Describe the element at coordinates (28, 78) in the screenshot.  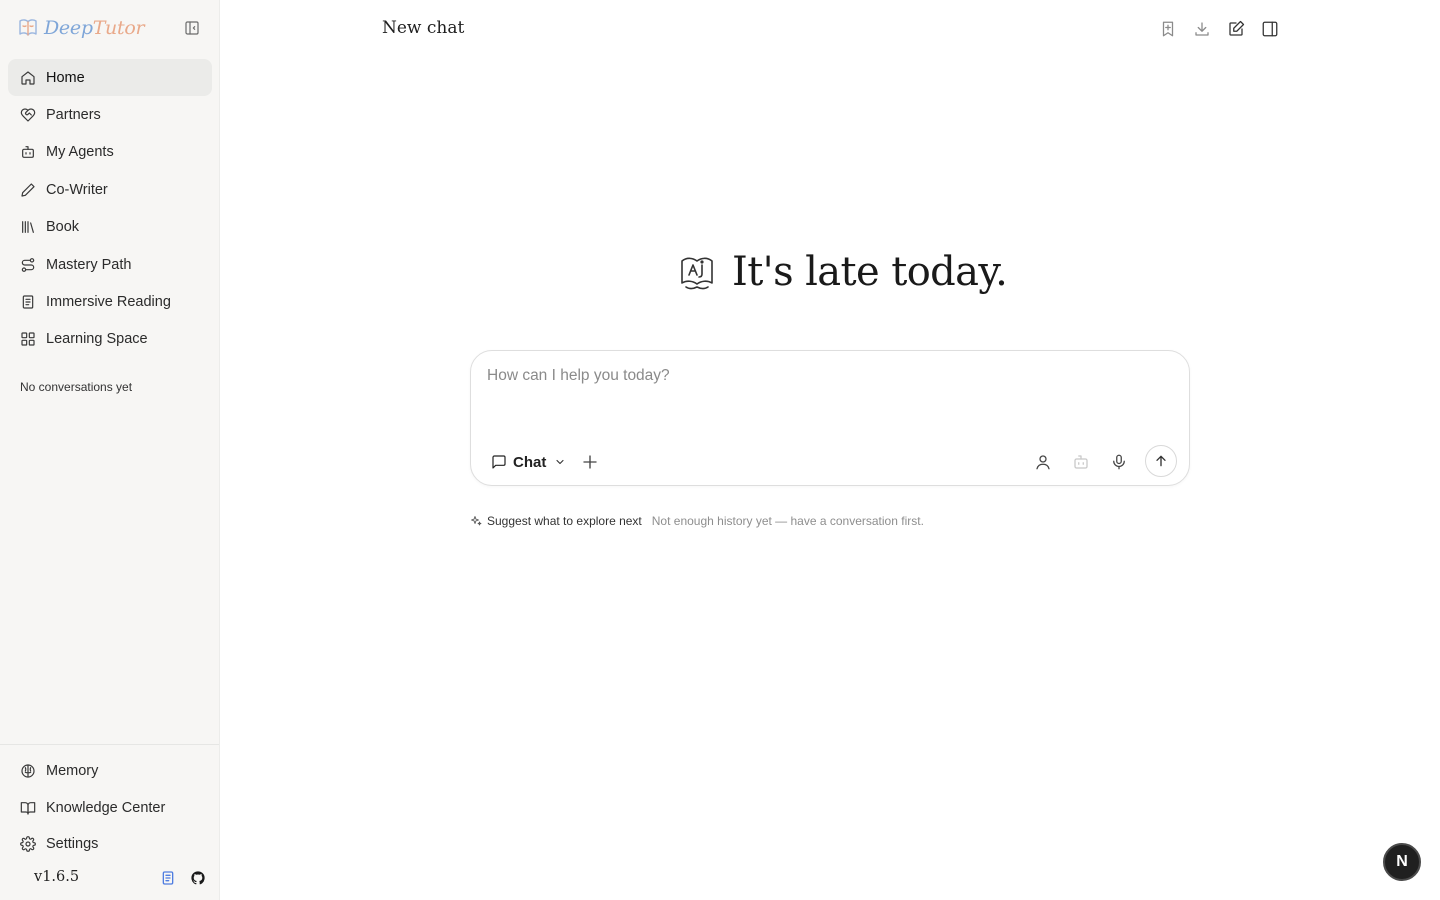
I see `home-icon` at that location.